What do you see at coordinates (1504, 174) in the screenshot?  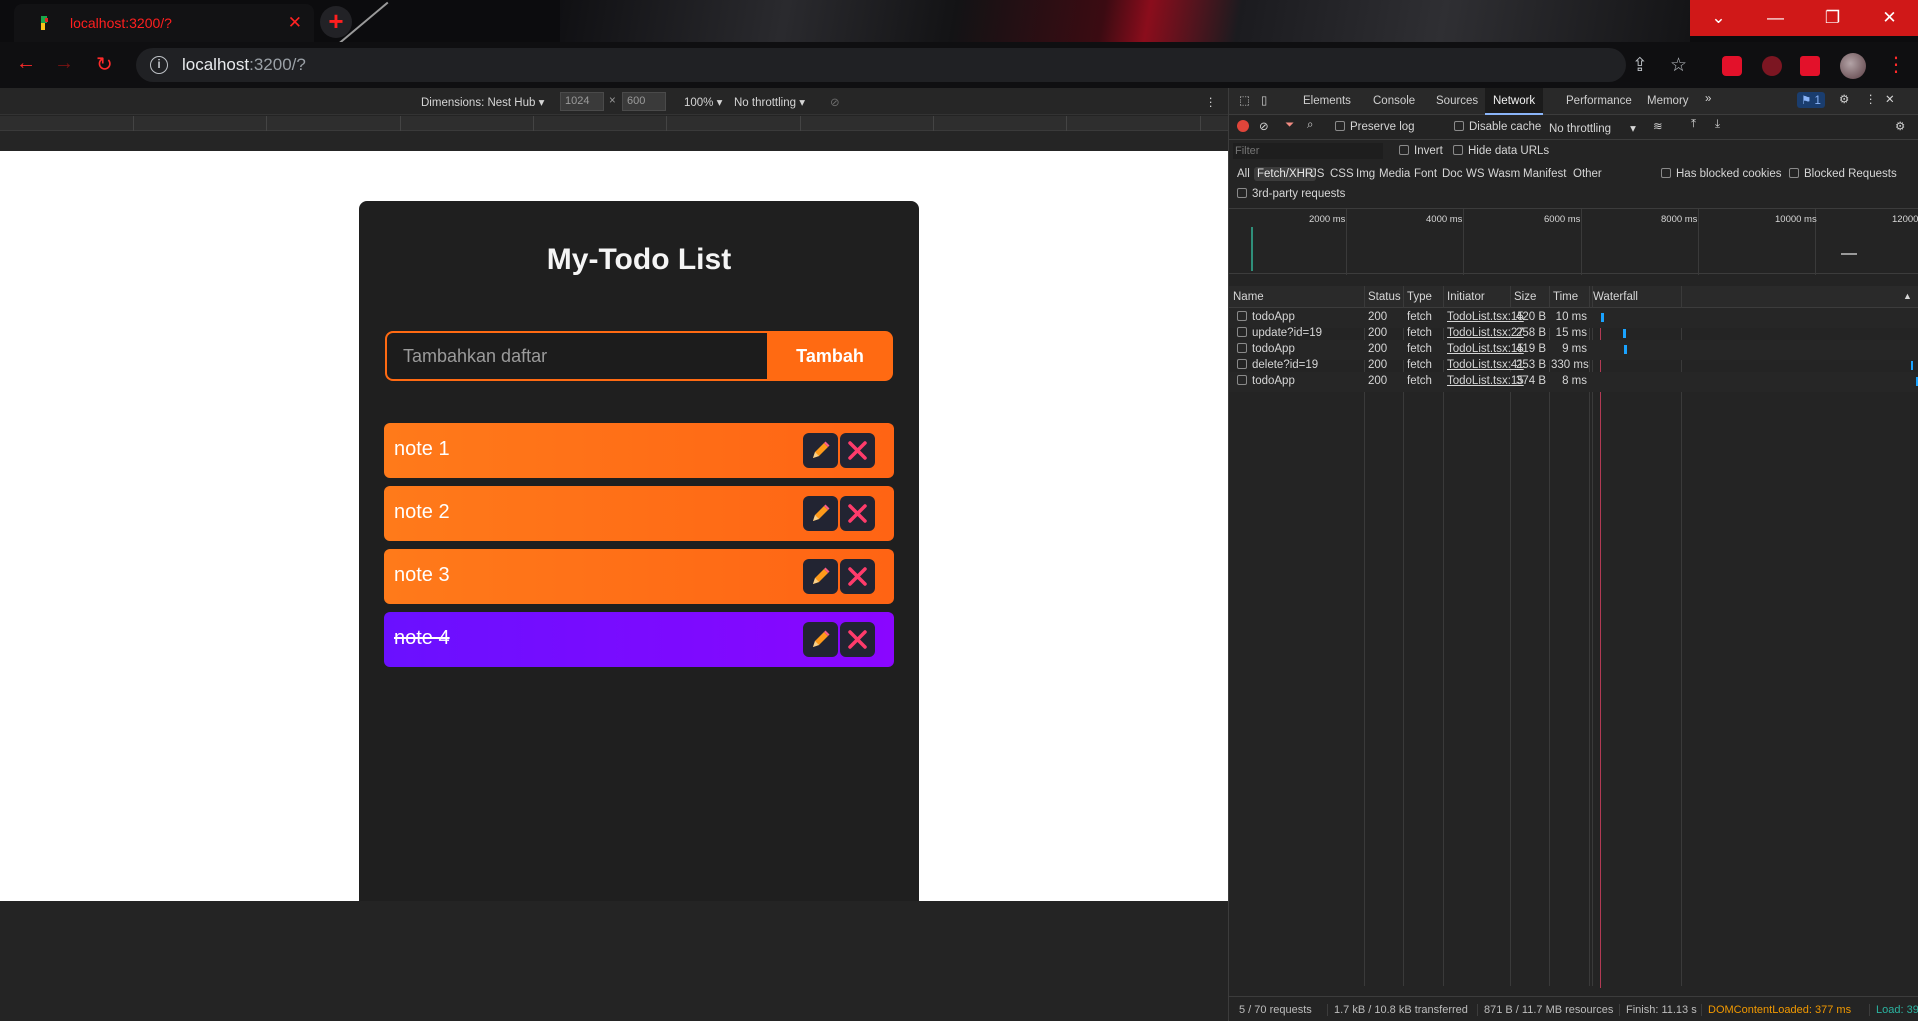 I see `type-filter-wasm: Wasm` at bounding box center [1504, 174].